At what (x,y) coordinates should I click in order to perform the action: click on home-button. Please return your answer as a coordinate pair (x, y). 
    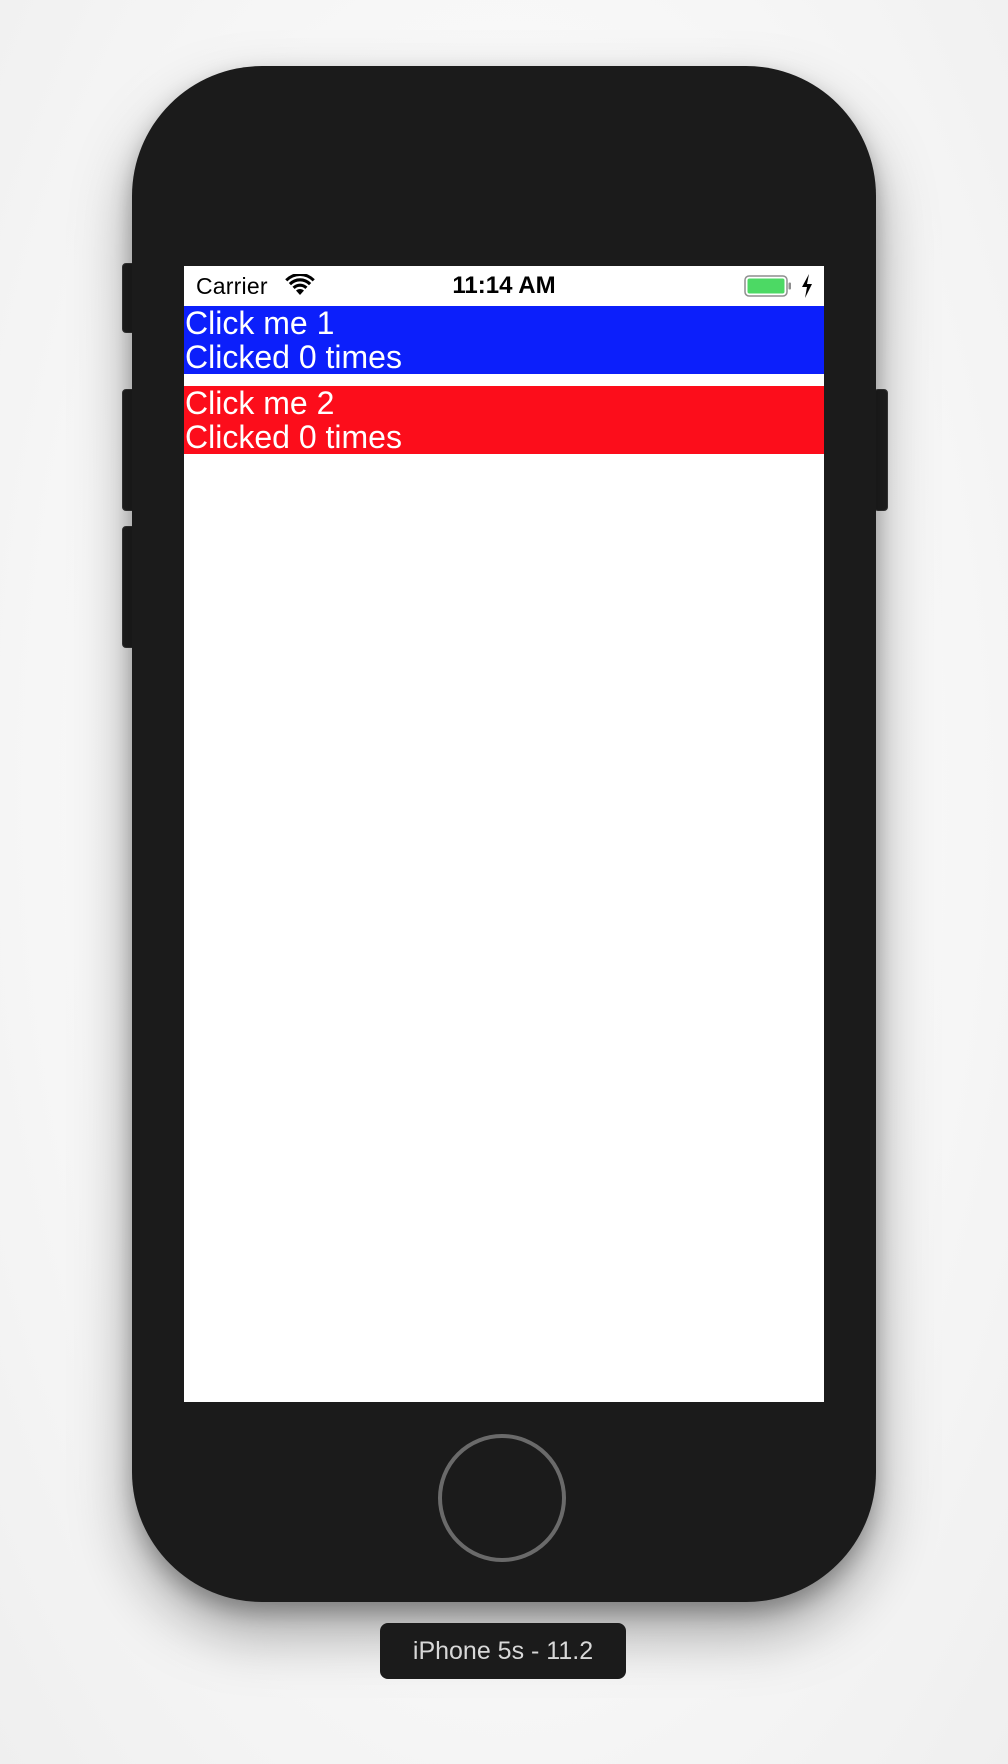
    Looking at the image, I should click on (502, 1498).